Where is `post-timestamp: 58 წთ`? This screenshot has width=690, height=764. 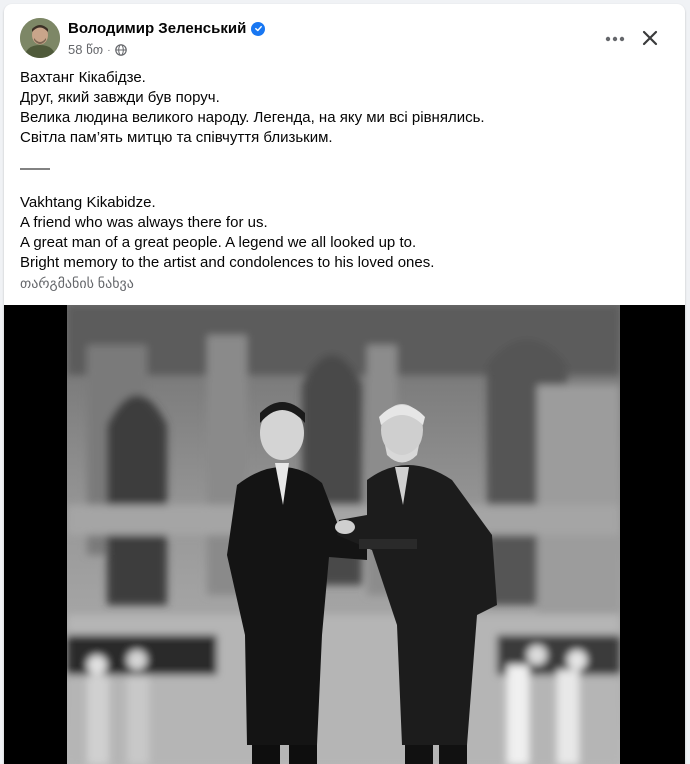
post-timestamp: 58 წთ is located at coordinates (85, 50).